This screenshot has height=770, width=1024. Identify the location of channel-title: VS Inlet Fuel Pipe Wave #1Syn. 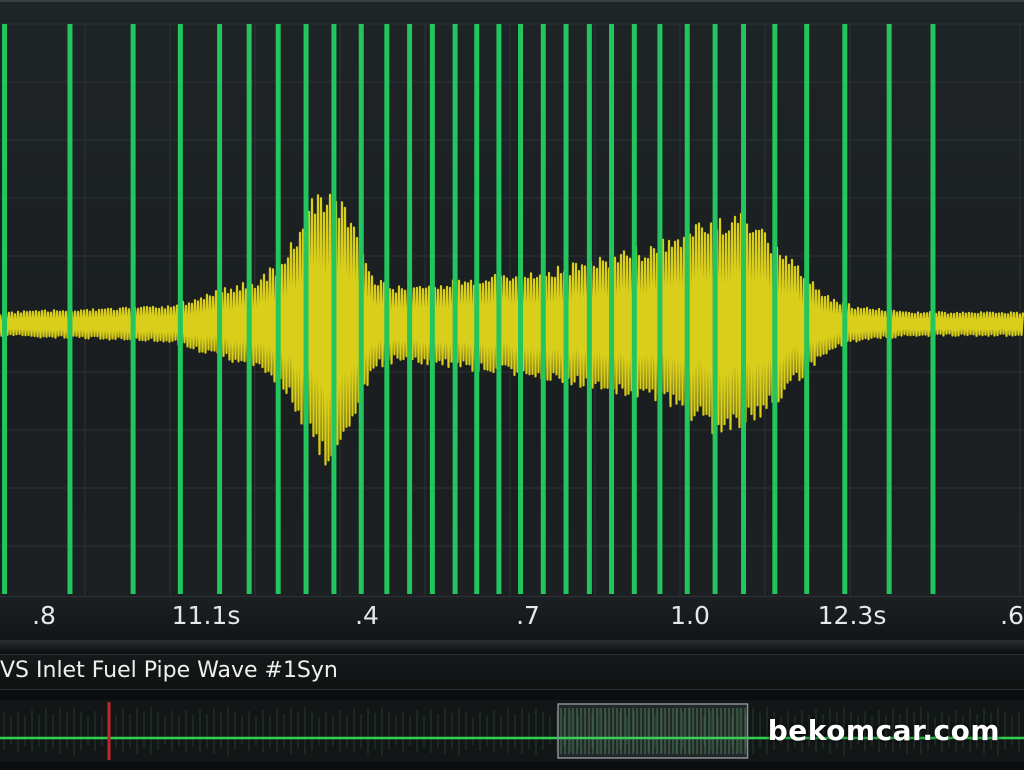
(169, 670).